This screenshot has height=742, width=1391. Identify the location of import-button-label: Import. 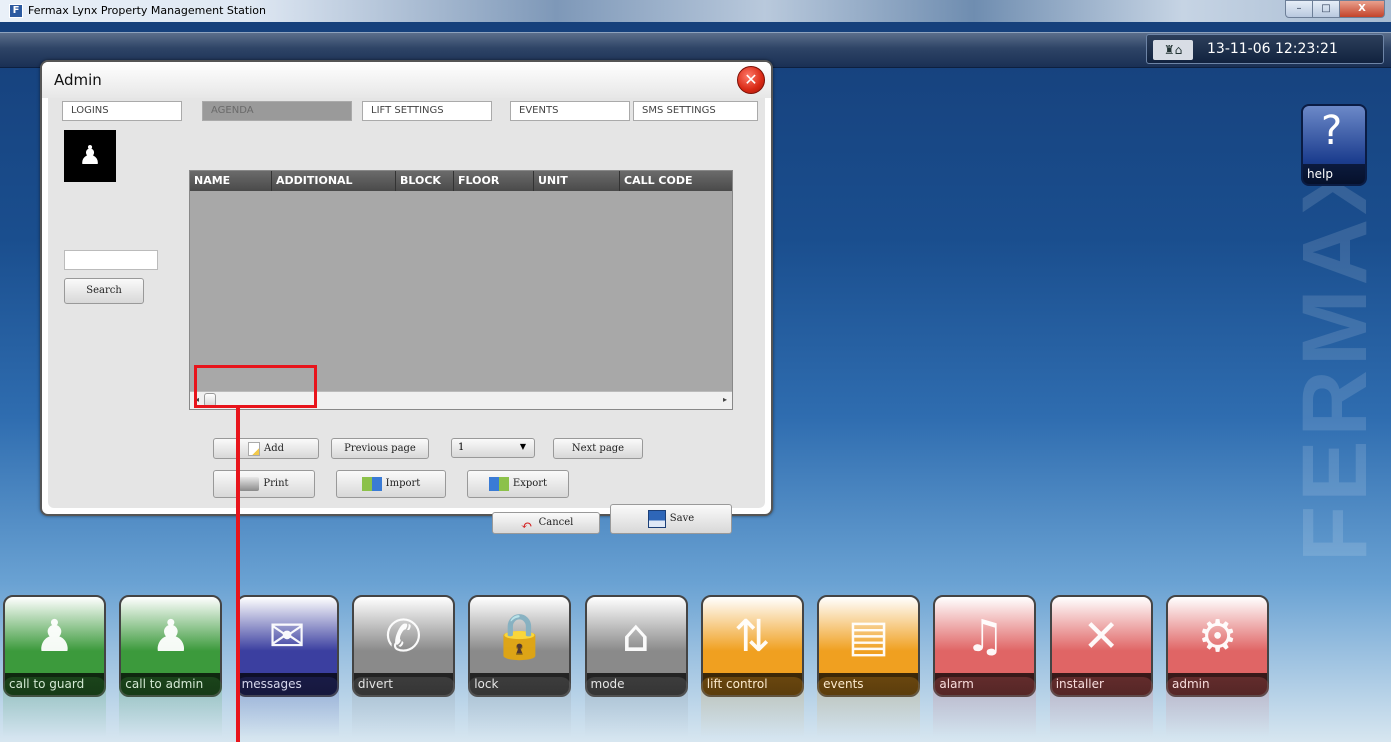
(403, 483).